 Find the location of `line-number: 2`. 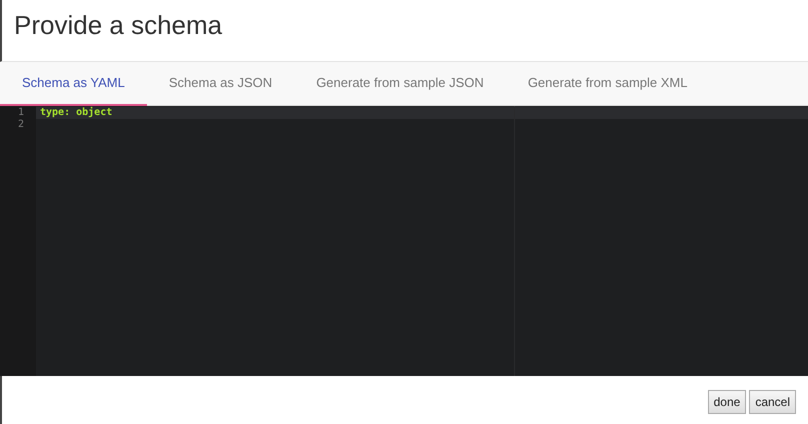

line-number: 2 is located at coordinates (21, 124).